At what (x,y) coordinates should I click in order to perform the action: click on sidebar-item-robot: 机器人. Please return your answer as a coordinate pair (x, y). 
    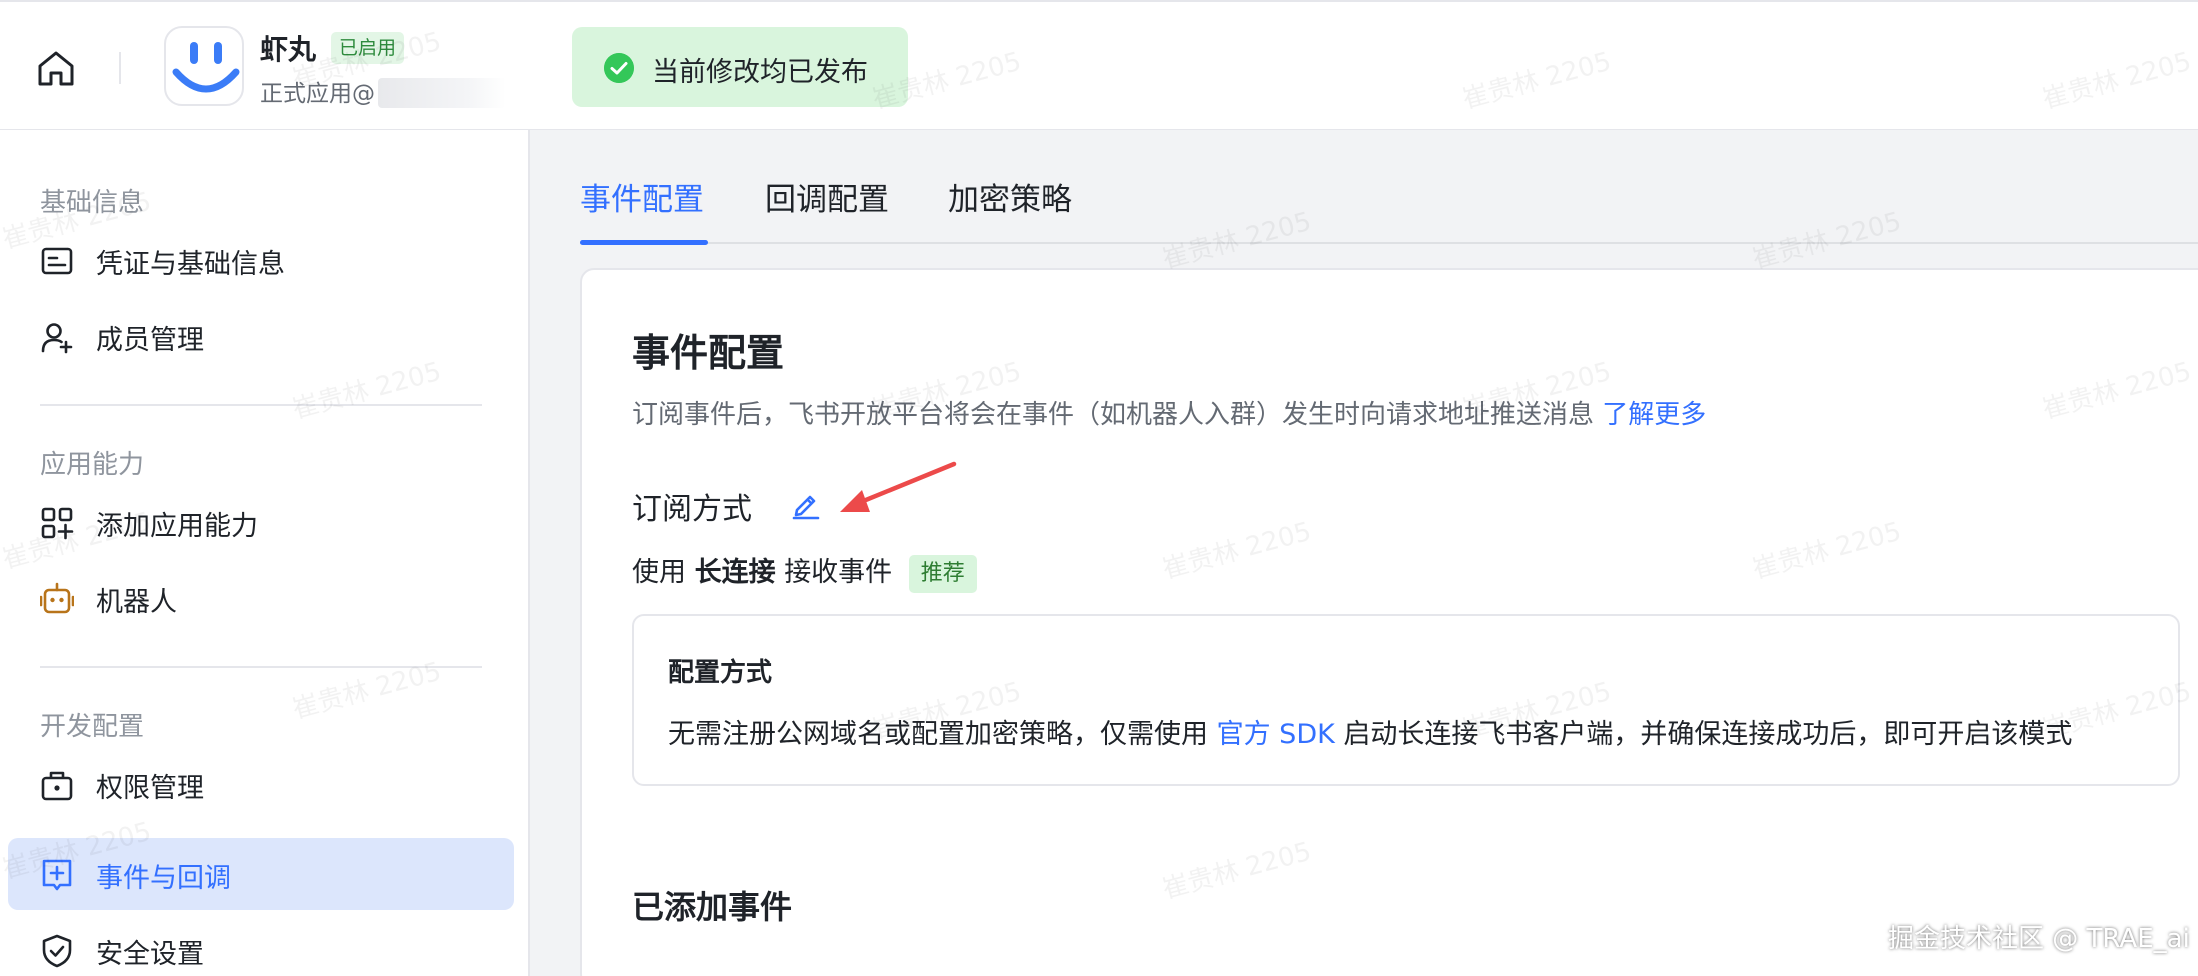
    Looking at the image, I should click on (261, 598).